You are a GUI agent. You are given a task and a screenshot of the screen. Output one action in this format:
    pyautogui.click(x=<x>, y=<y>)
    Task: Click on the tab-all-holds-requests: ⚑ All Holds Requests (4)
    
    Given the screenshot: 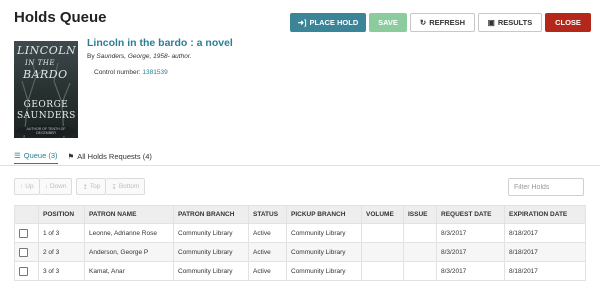 What is the action you would take?
    pyautogui.click(x=110, y=157)
    